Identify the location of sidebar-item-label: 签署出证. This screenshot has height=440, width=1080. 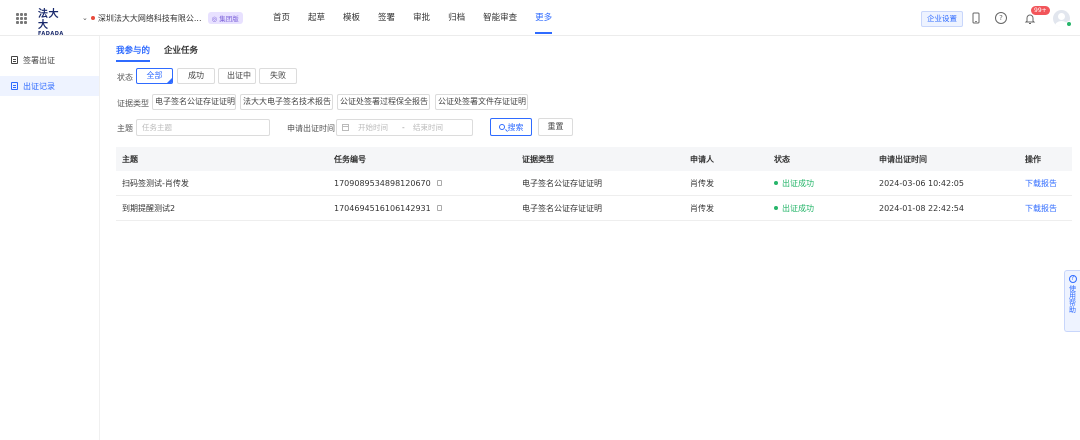
(39, 60).